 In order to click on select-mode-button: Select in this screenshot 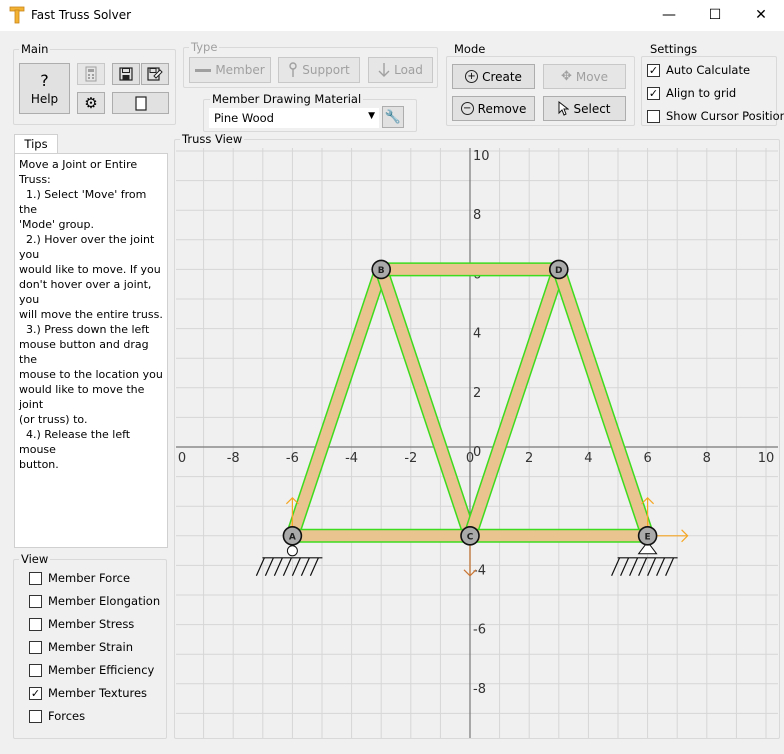, I will do `click(584, 108)`.